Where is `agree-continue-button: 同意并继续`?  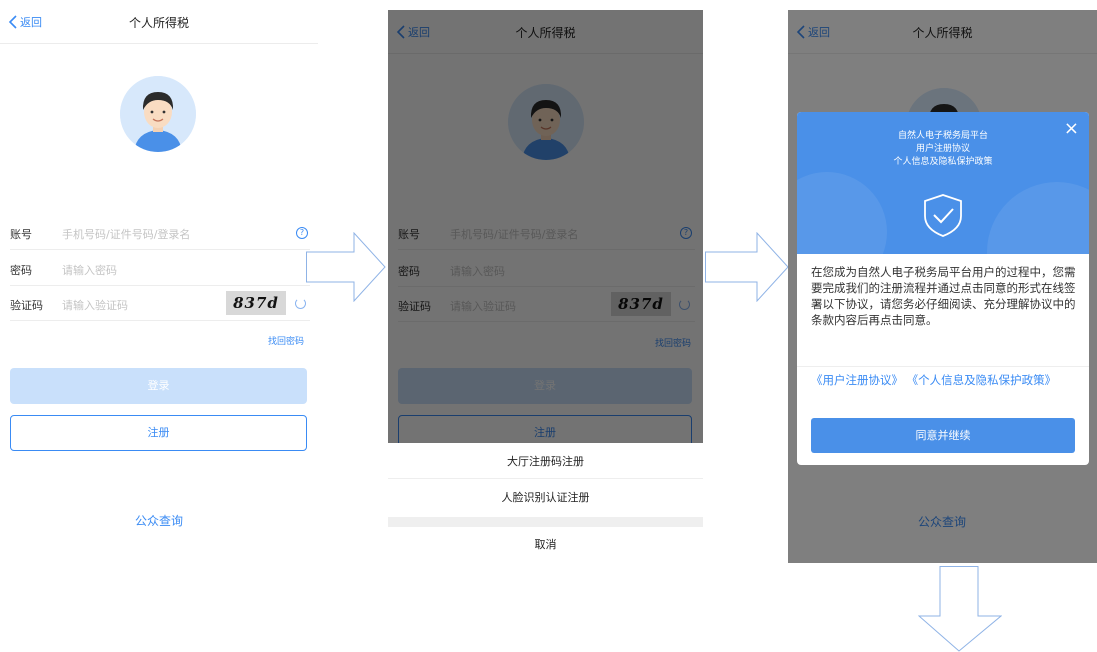
agree-continue-button: 同意并继续 is located at coordinates (943, 435).